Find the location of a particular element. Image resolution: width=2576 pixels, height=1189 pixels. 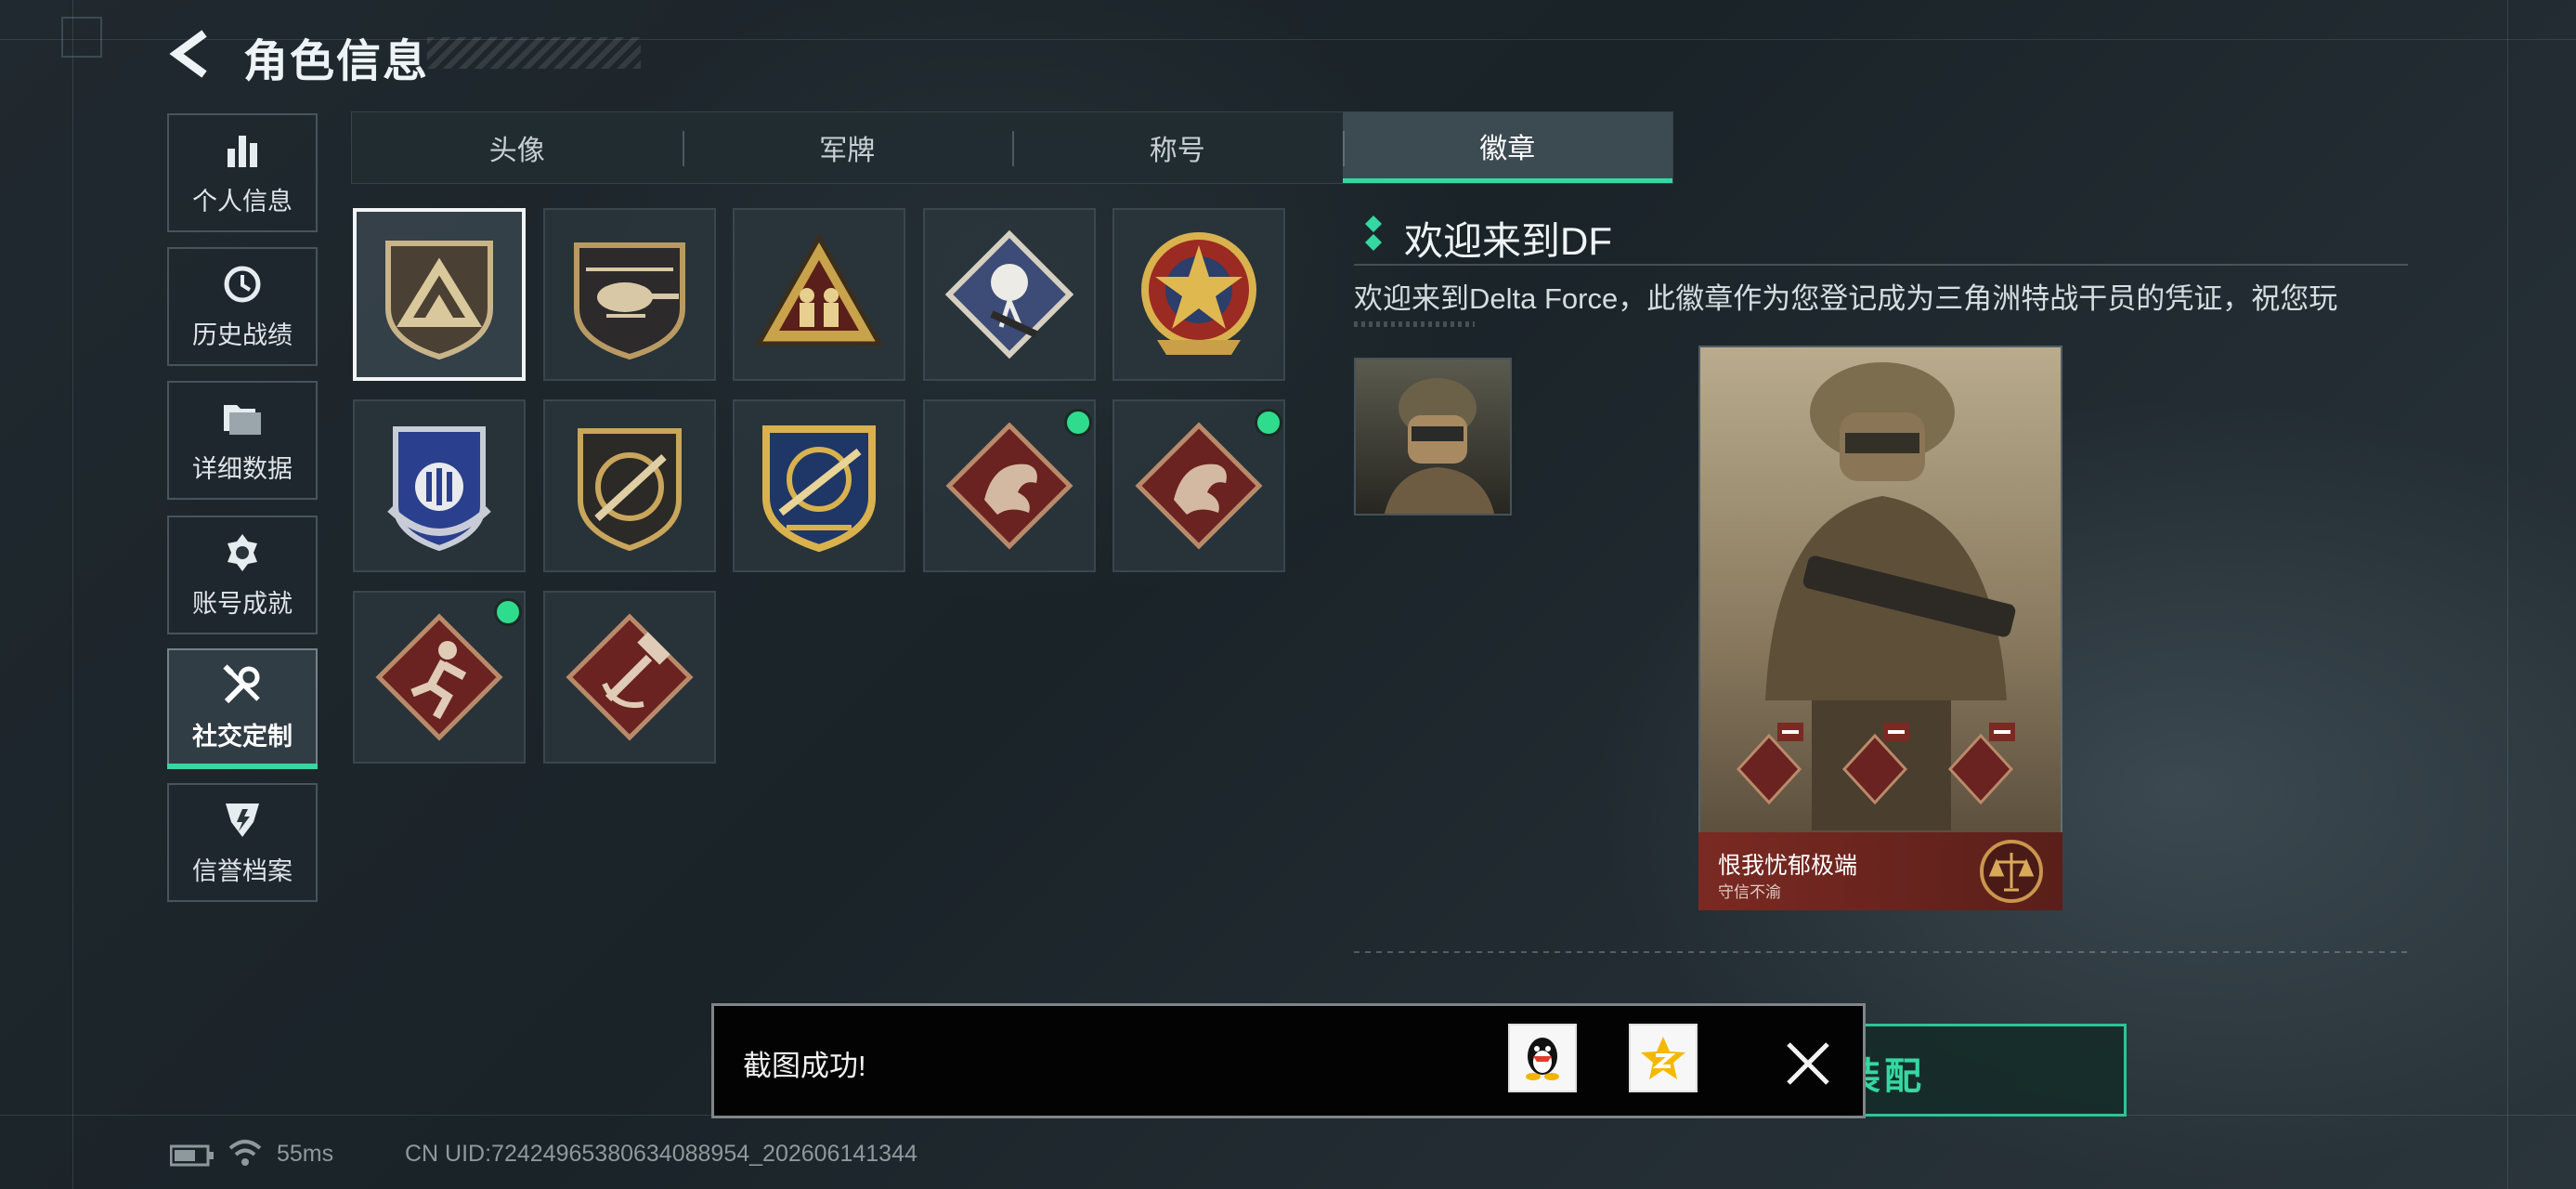

sidebar-item-label: 社交定制 is located at coordinates (243, 736).